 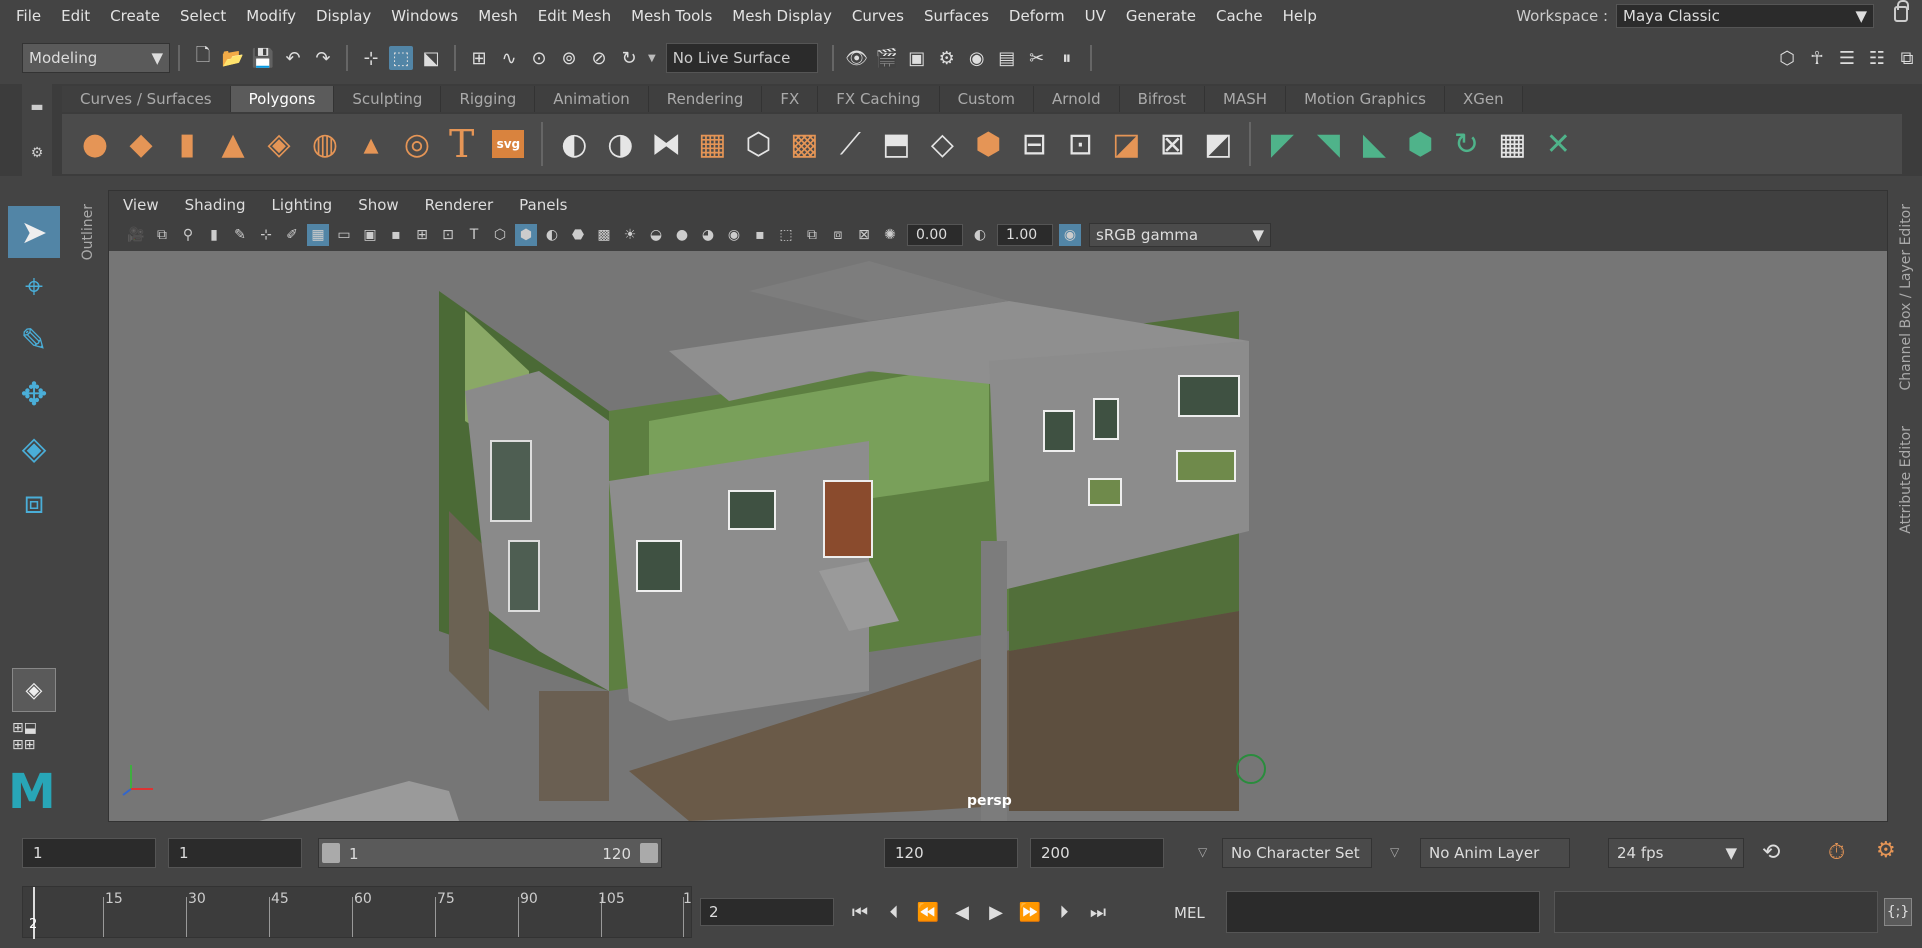 I want to click on poly-cylinder-icon: ▮, so click(x=187, y=144).